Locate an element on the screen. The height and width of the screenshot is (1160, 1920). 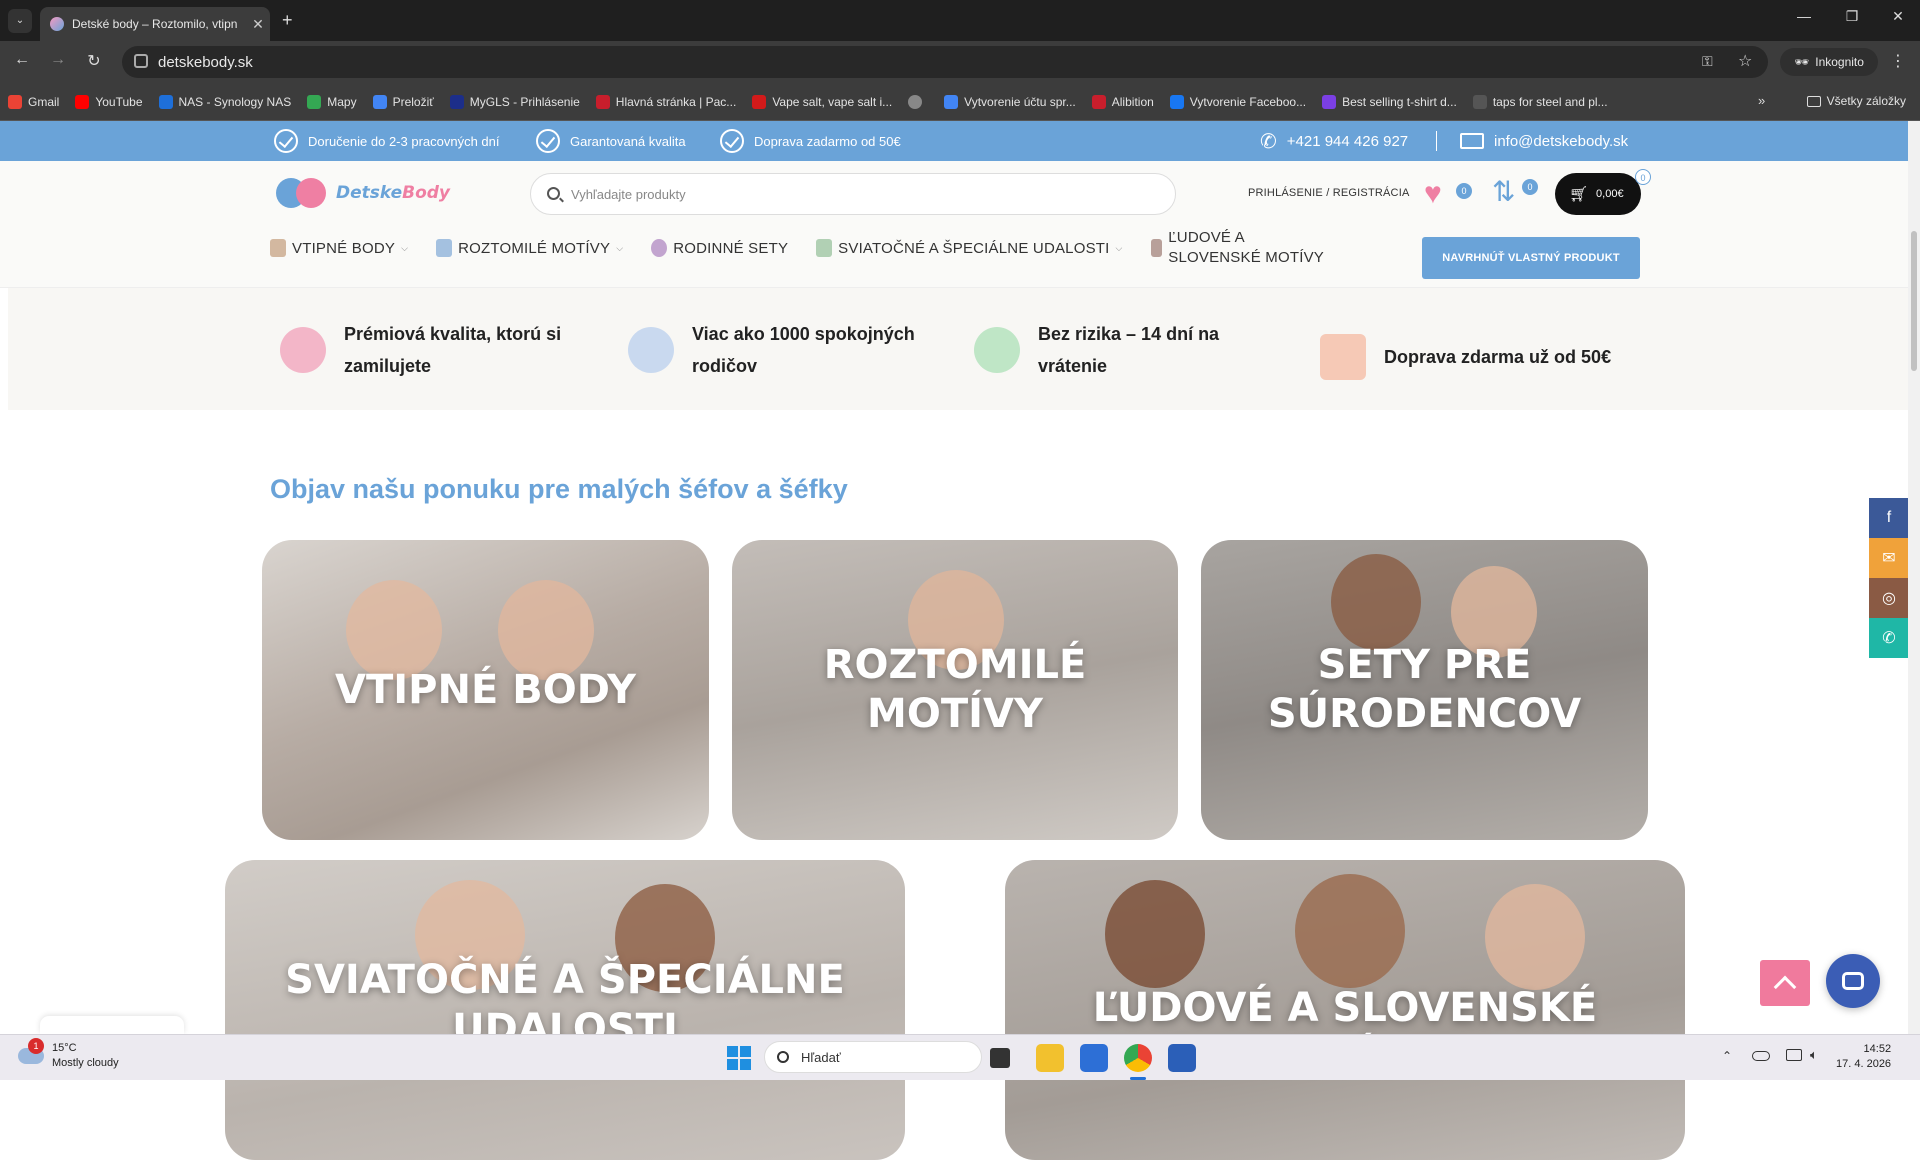
phone-icon: ✆ is located at coordinates (1268, 141).